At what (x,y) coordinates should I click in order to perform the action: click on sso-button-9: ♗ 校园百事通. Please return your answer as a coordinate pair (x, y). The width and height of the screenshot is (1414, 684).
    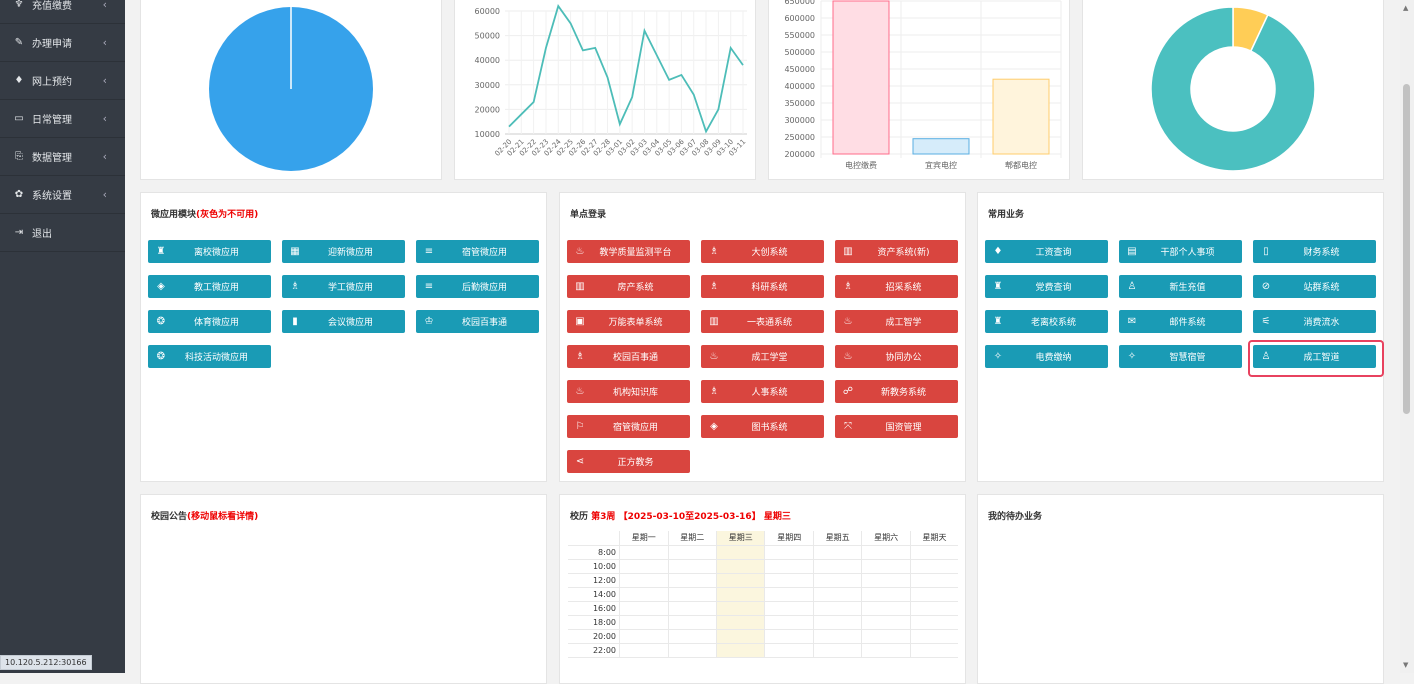
    Looking at the image, I should click on (628, 356).